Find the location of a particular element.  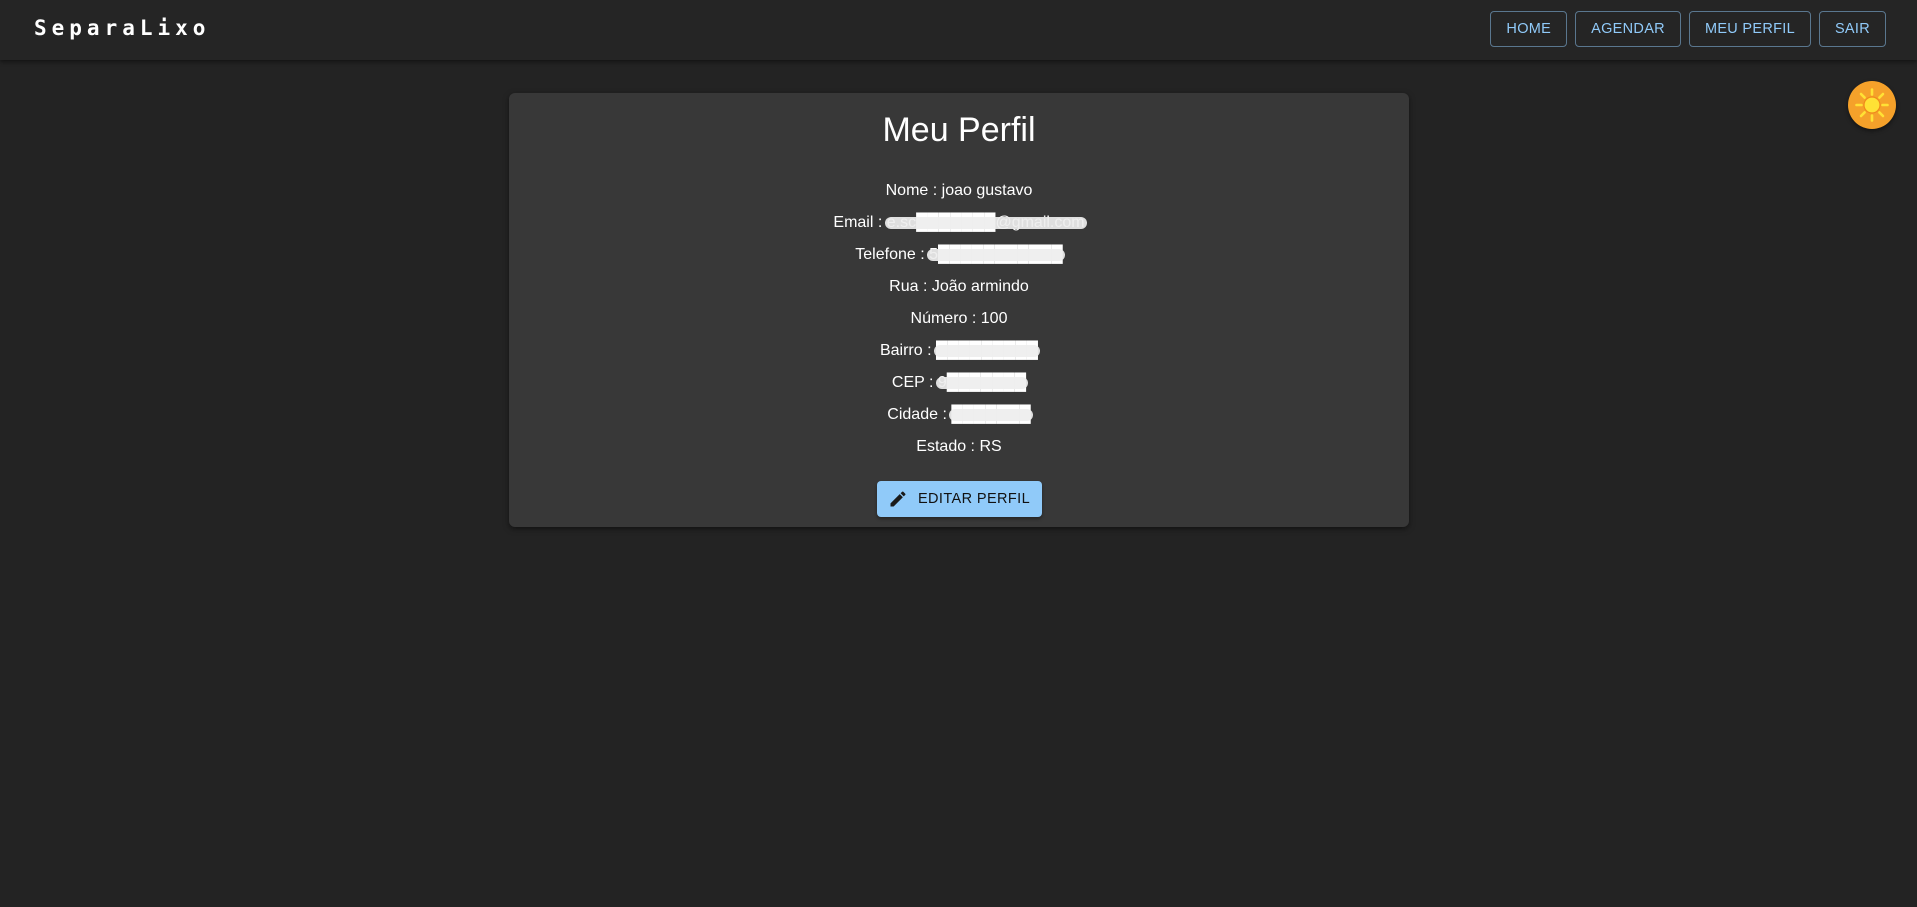

numero-value: 100 is located at coordinates (994, 318).